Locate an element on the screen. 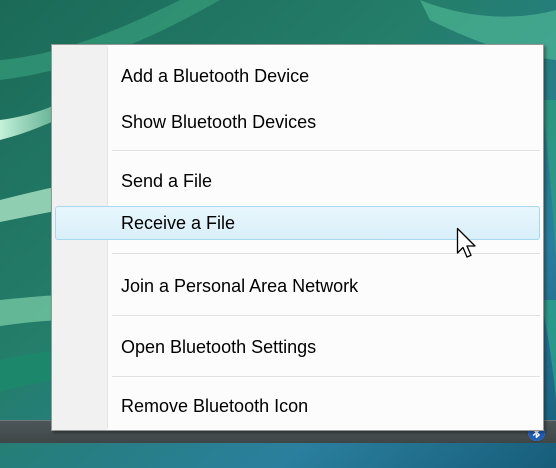 The width and height of the screenshot is (556, 468). menu-item-join-personal-area-network: Join a Personal Area Network is located at coordinates (297, 286).